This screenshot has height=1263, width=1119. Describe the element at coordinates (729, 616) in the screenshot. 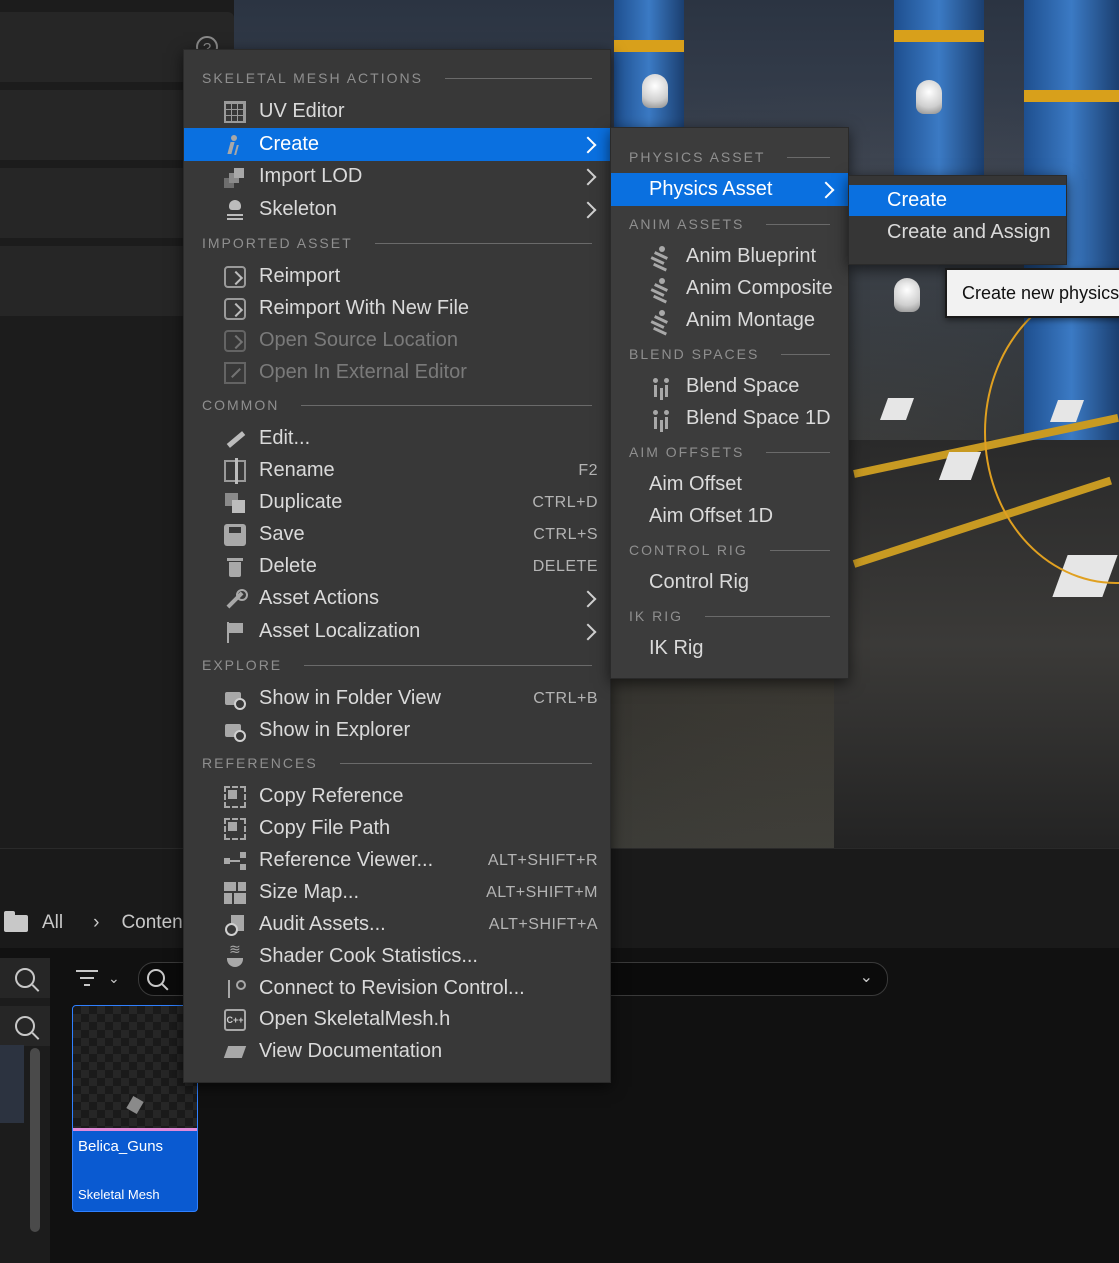

I see `section-ik-rig: IK RIG` at that location.